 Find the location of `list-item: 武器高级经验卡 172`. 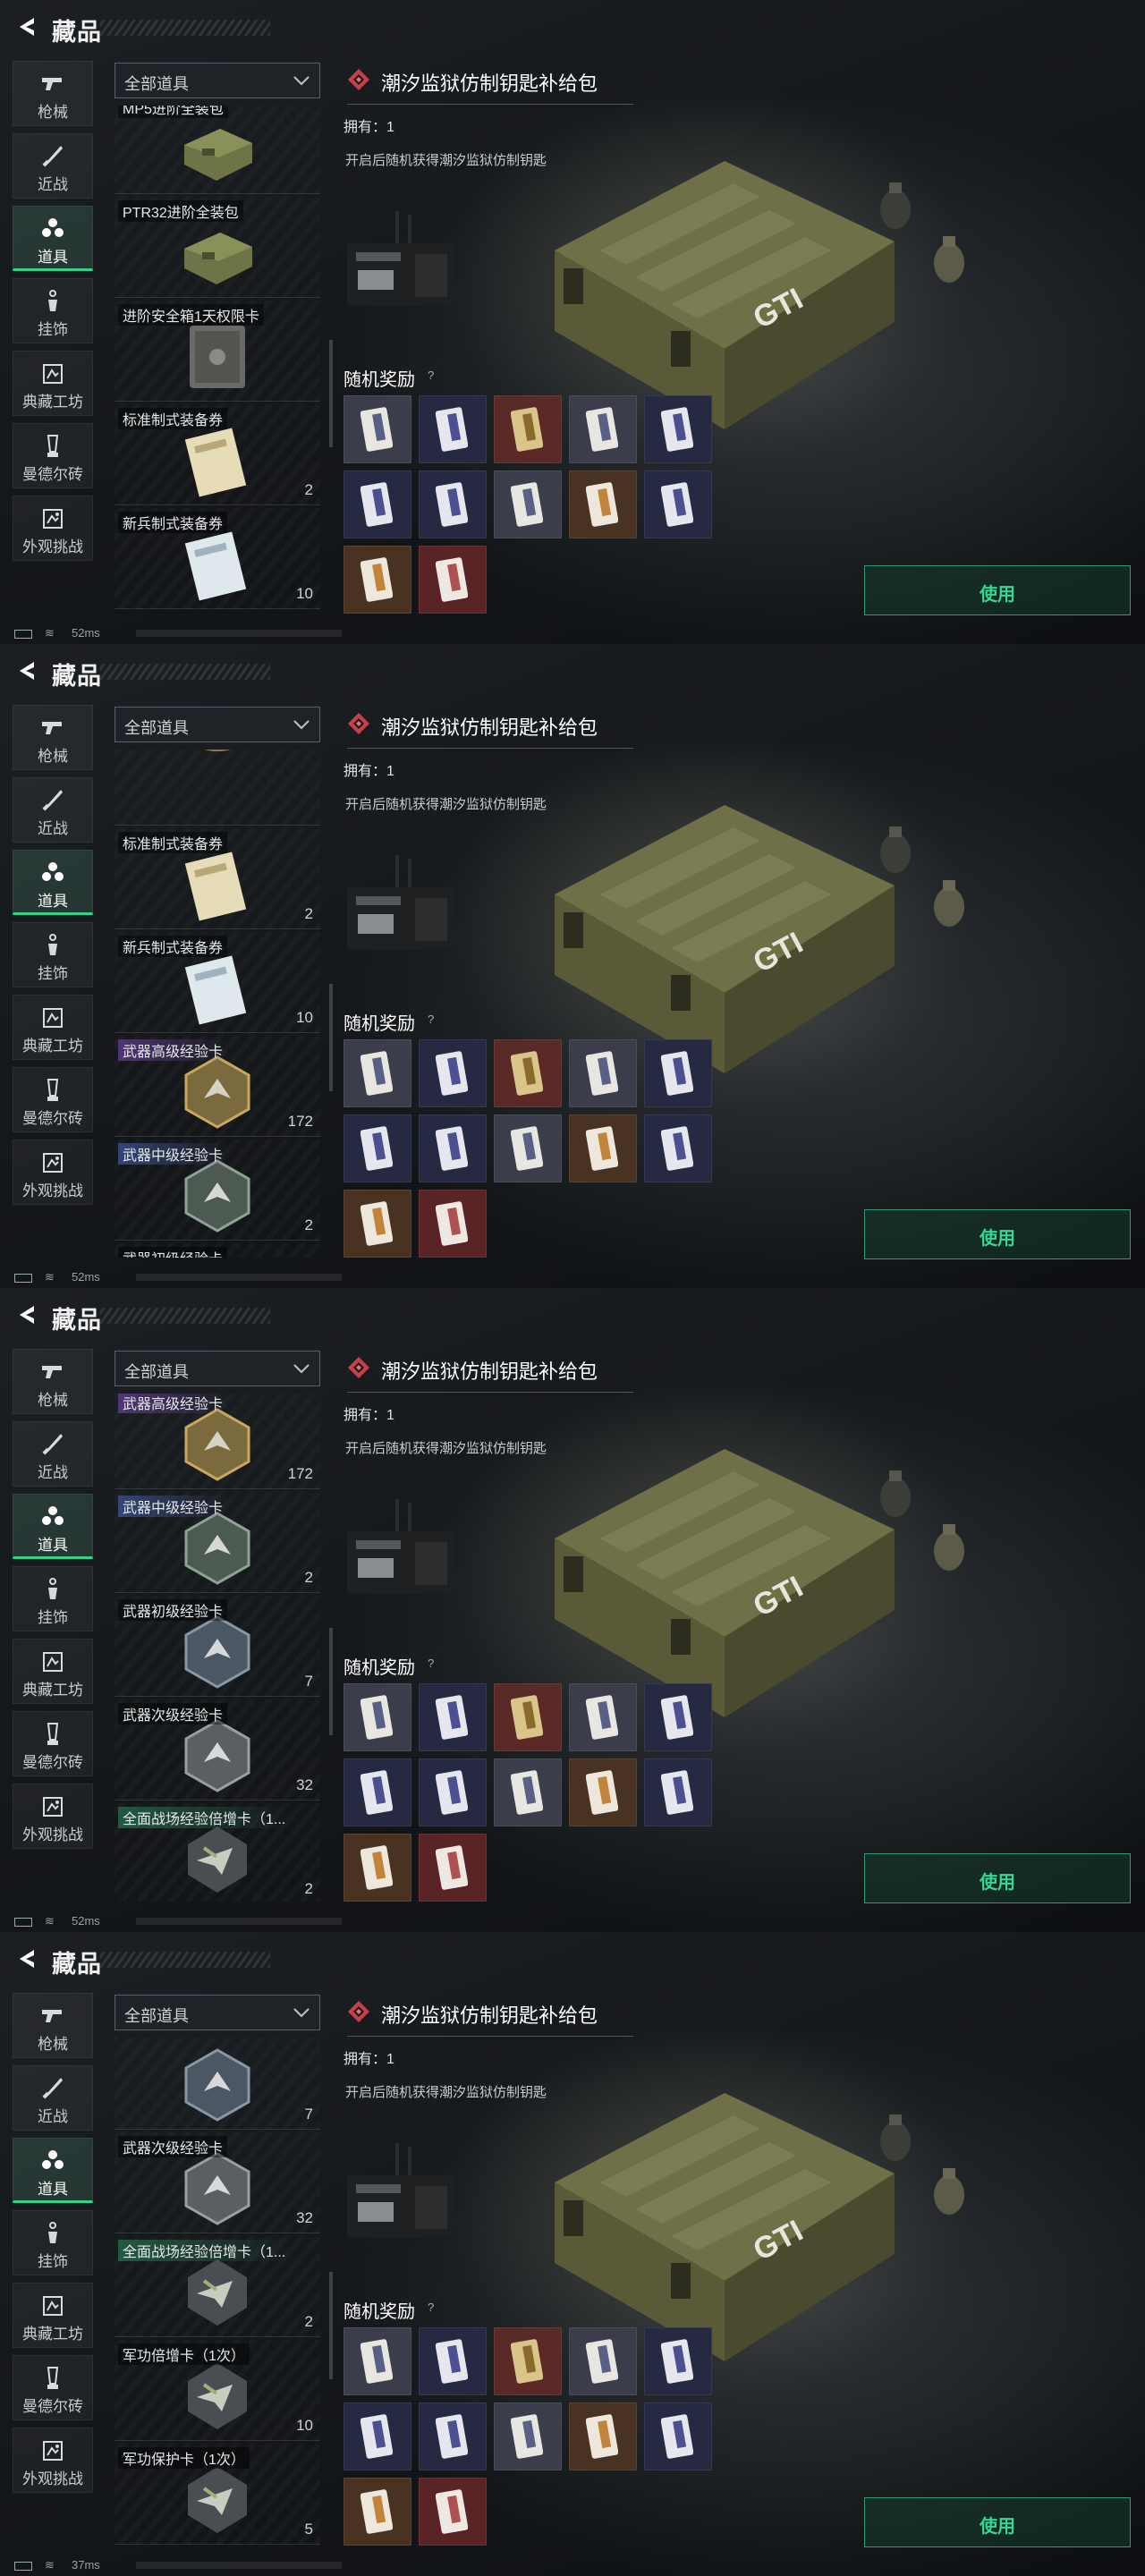

list-item: 武器高级经验卡 172 is located at coordinates (217, 1086).